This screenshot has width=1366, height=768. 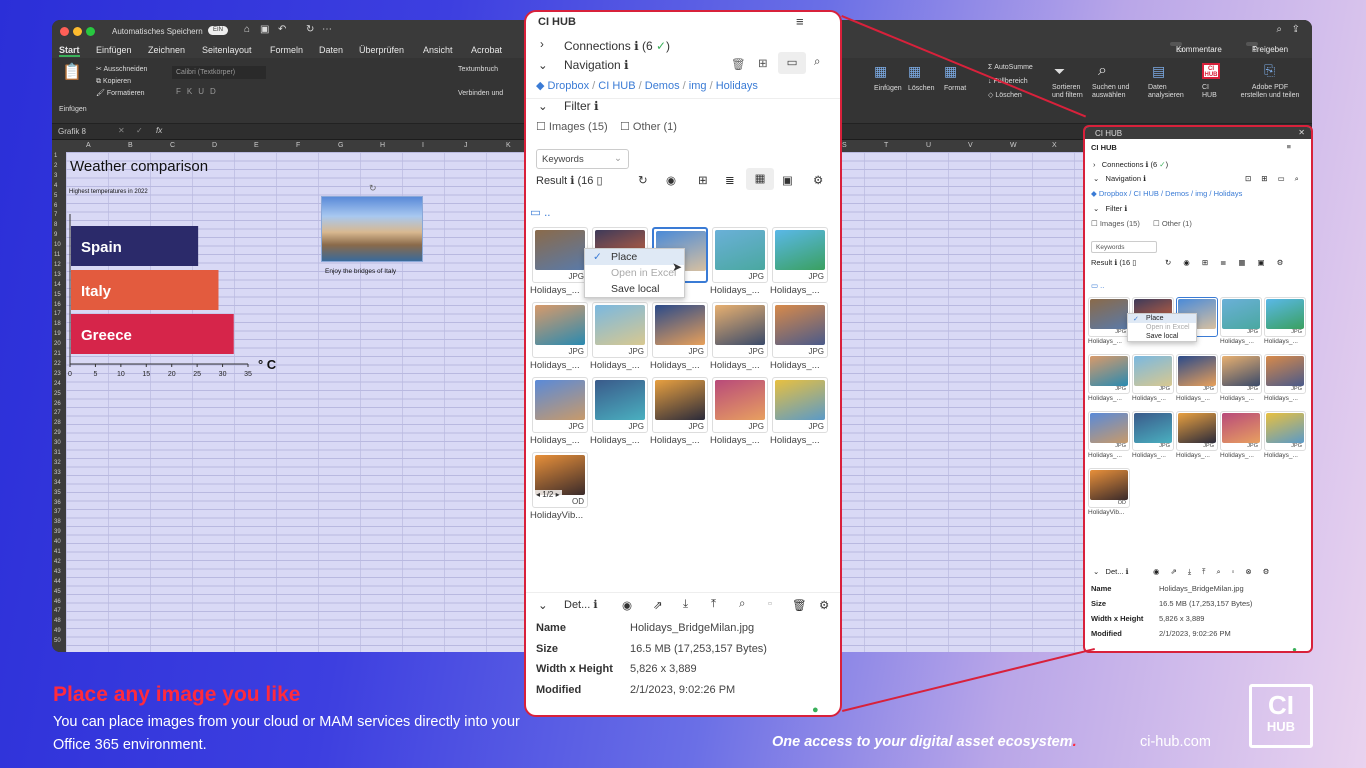 What do you see at coordinates (581, 604) in the screenshot?
I see `details-header: Det... ℹ` at bounding box center [581, 604].